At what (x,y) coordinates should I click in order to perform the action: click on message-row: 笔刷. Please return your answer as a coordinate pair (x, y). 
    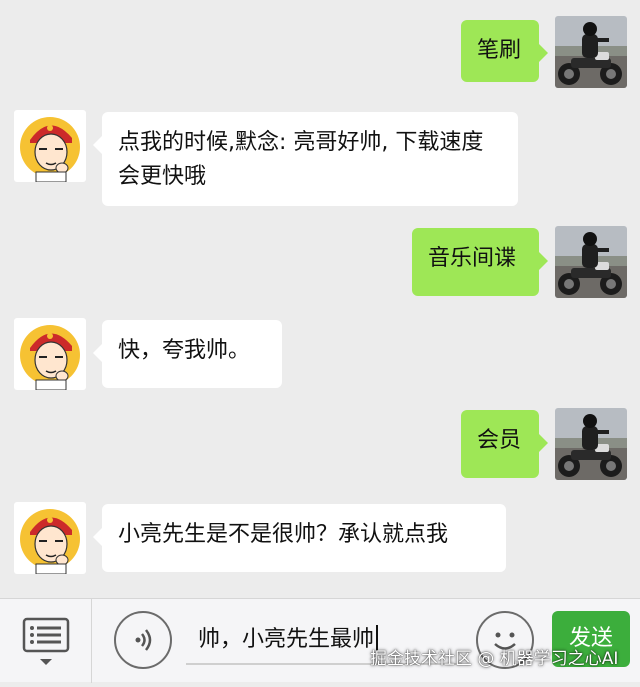
    Looking at the image, I should click on (320, 52).